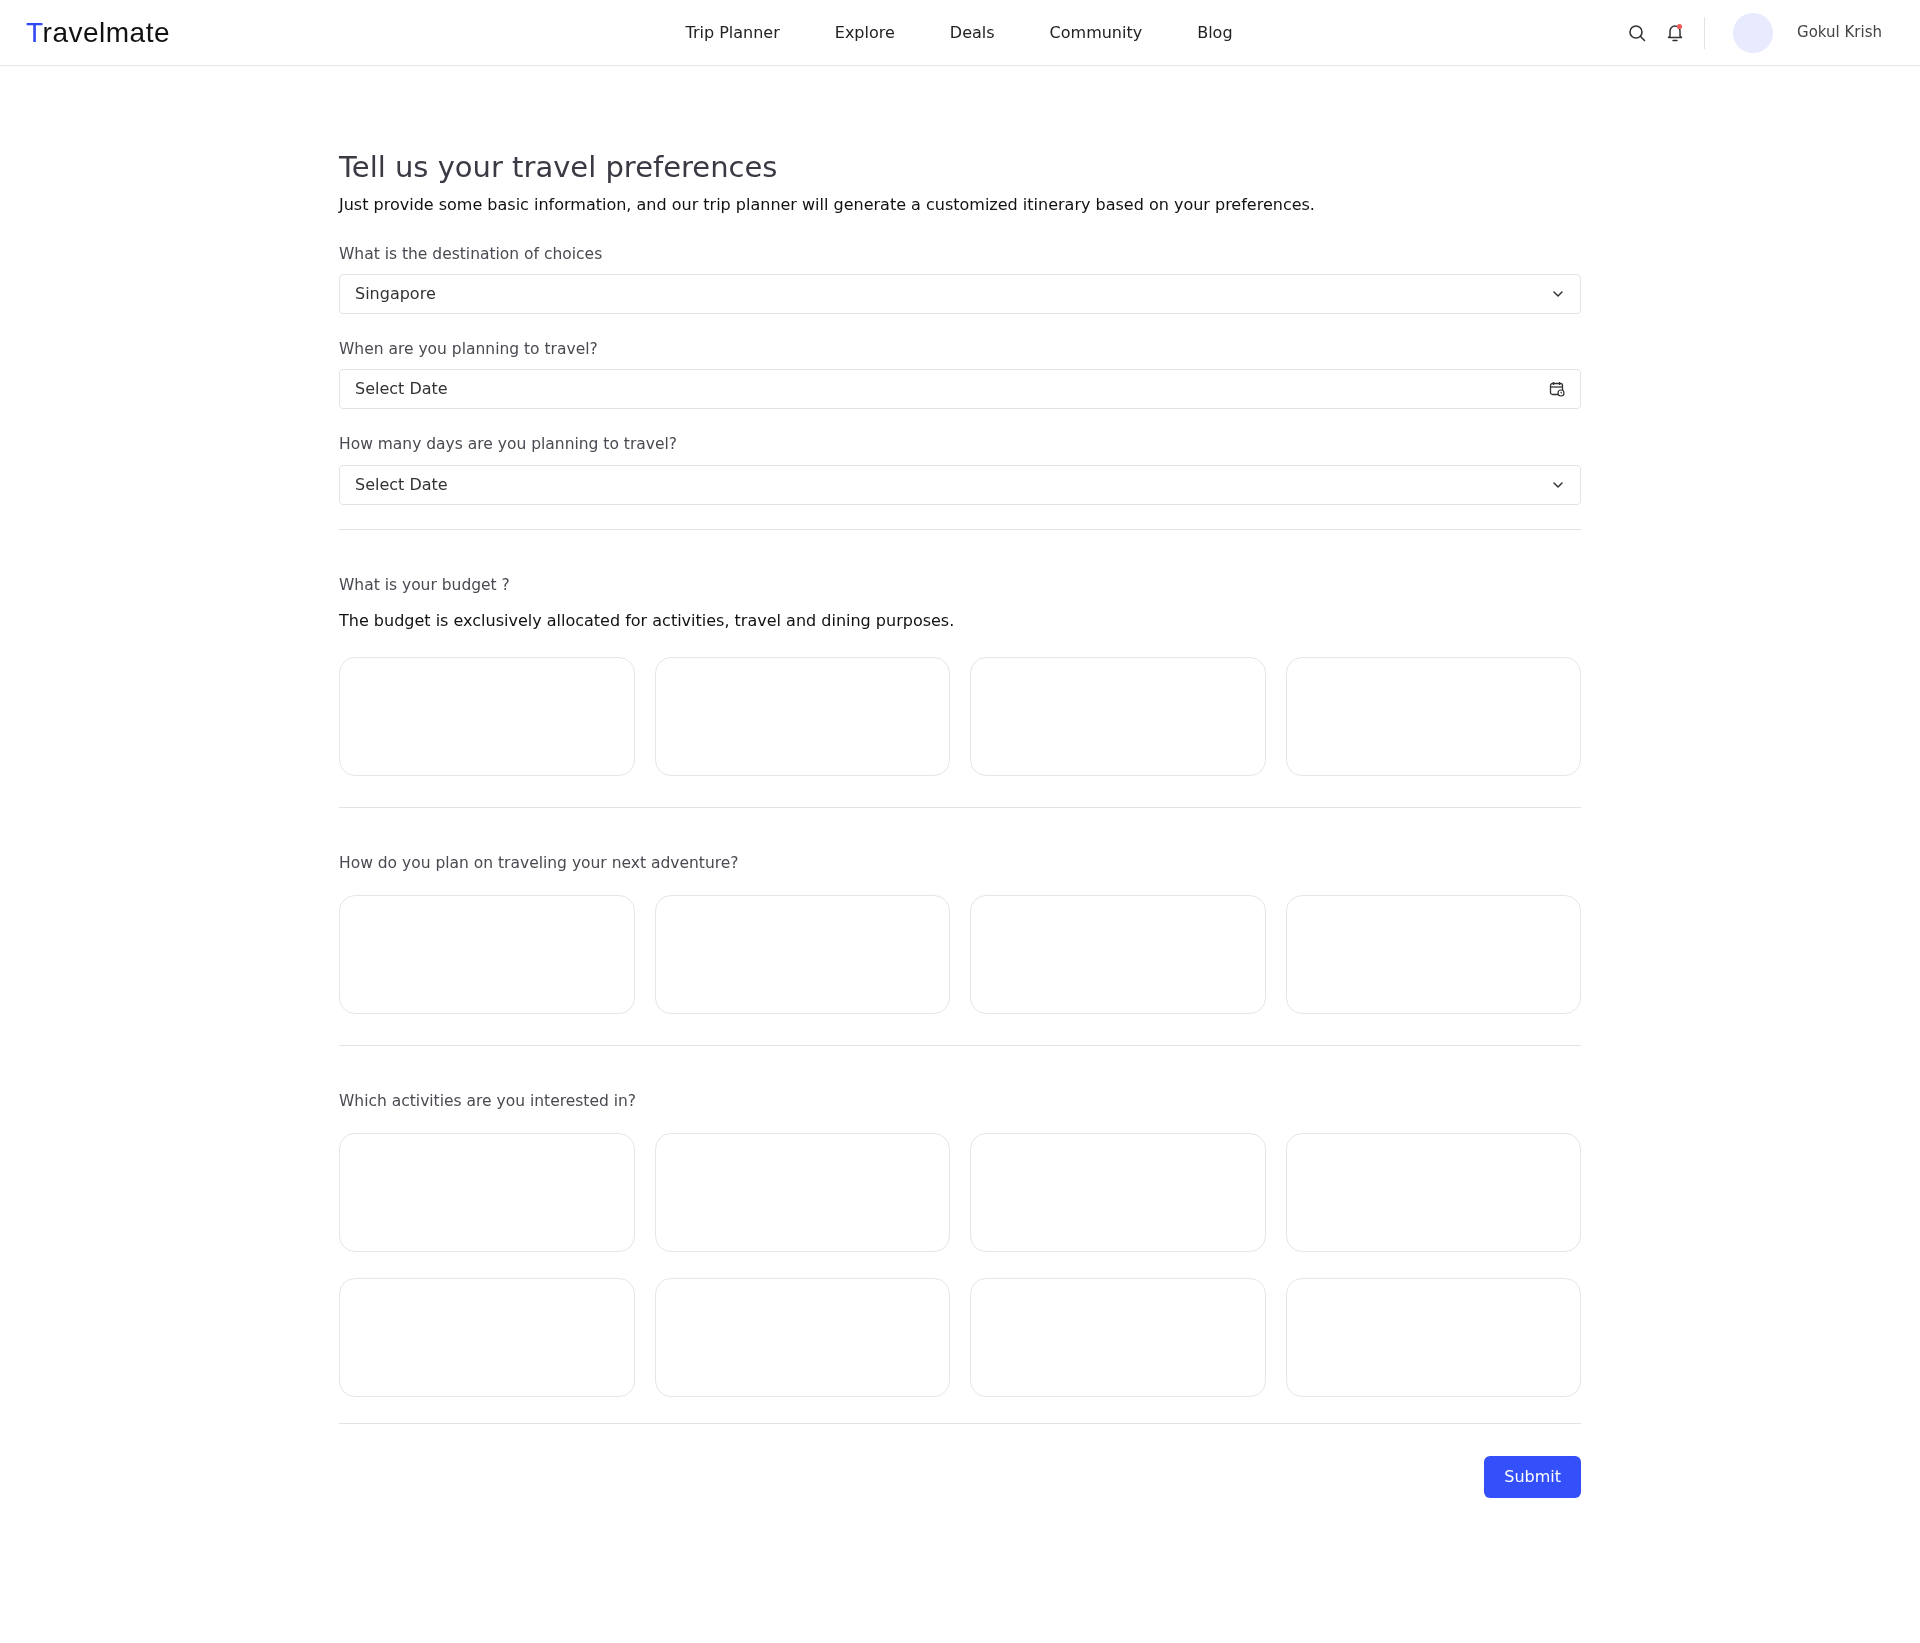 This screenshot has width=1920, height=1643. What do you see at coordinates (1637, 32) in the screenshot?
I see `search-icon` at bounding box center [1637, 32].